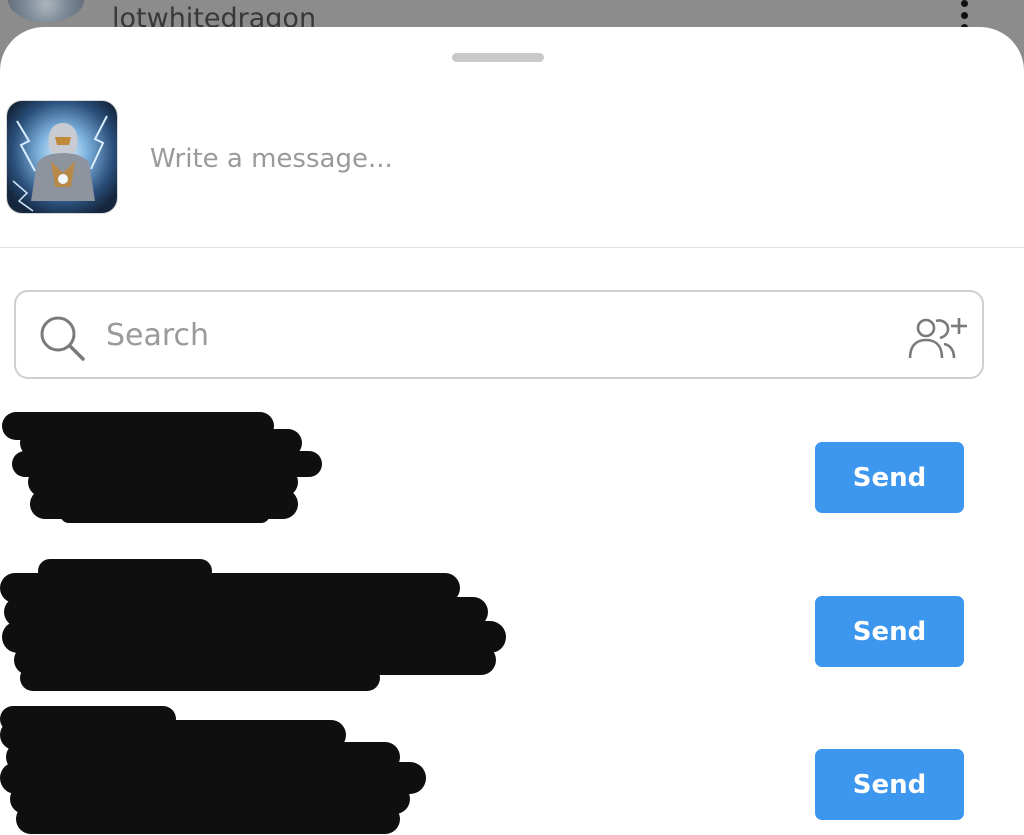 This screenshot has width=1024, height=835. What do you see at coordinates (540, 159) in the screenshot?
I see `message-input` at bounding box center [540, 159].